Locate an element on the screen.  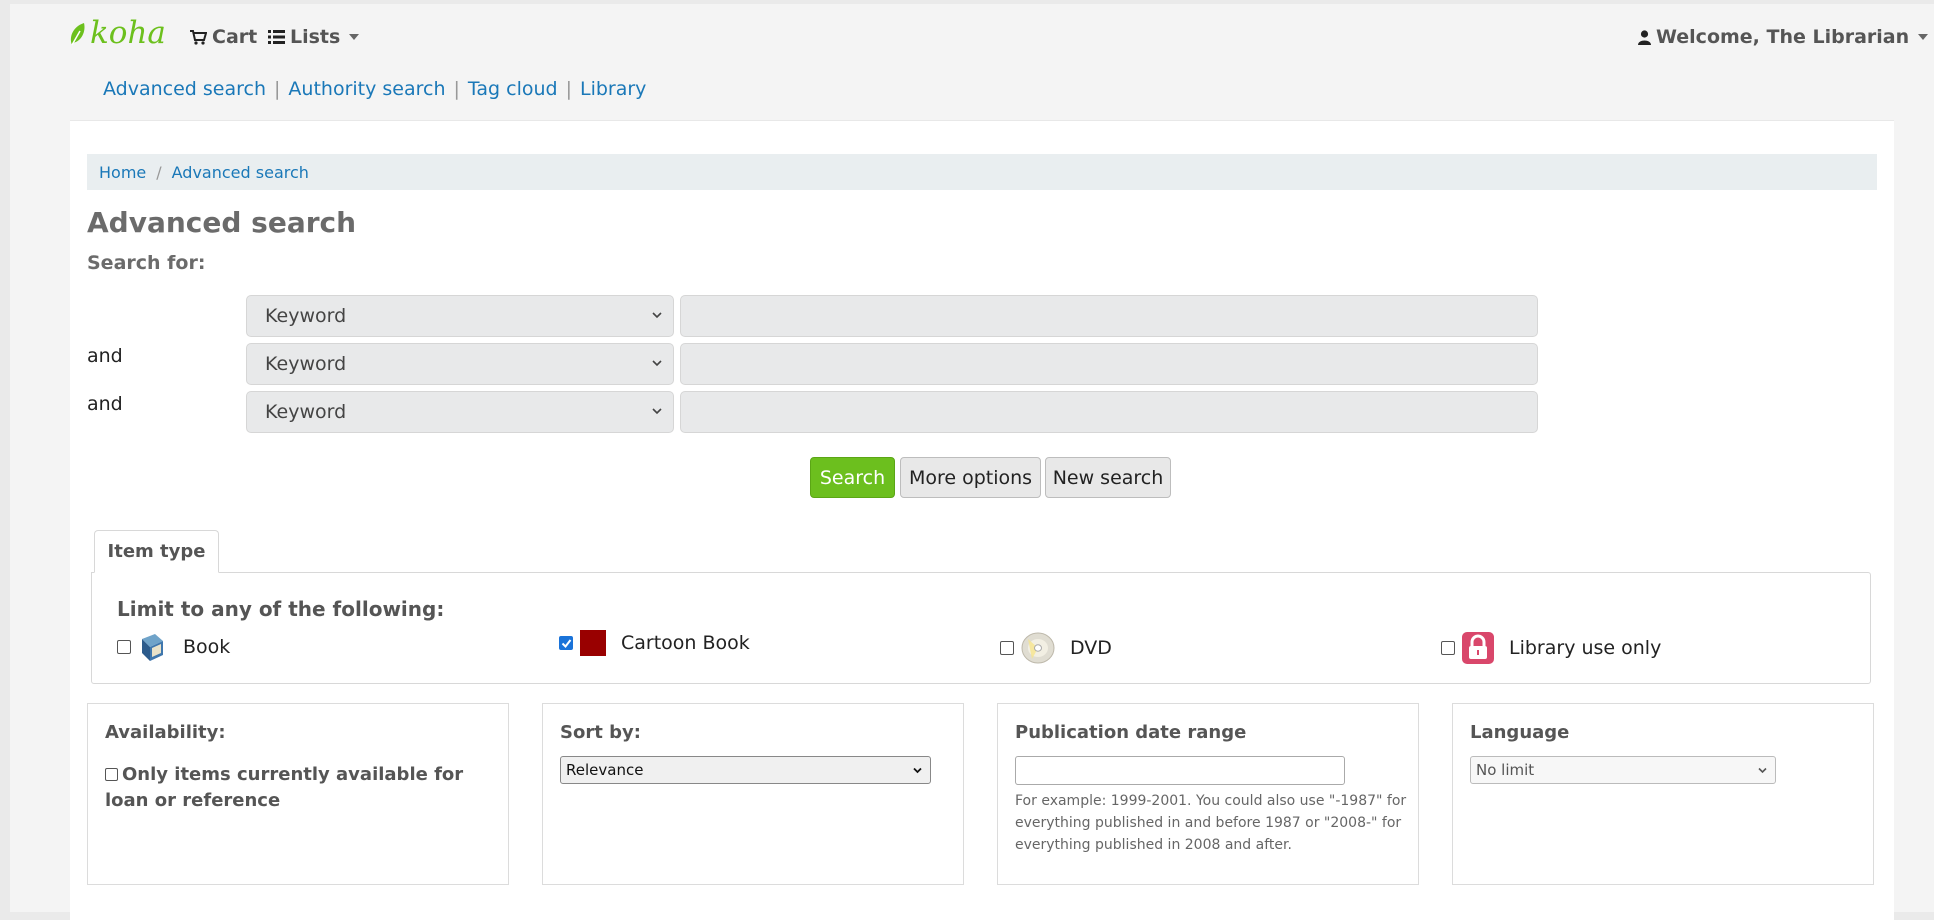
item-type-dvd: DVD is located at coordinates (1056, 648).